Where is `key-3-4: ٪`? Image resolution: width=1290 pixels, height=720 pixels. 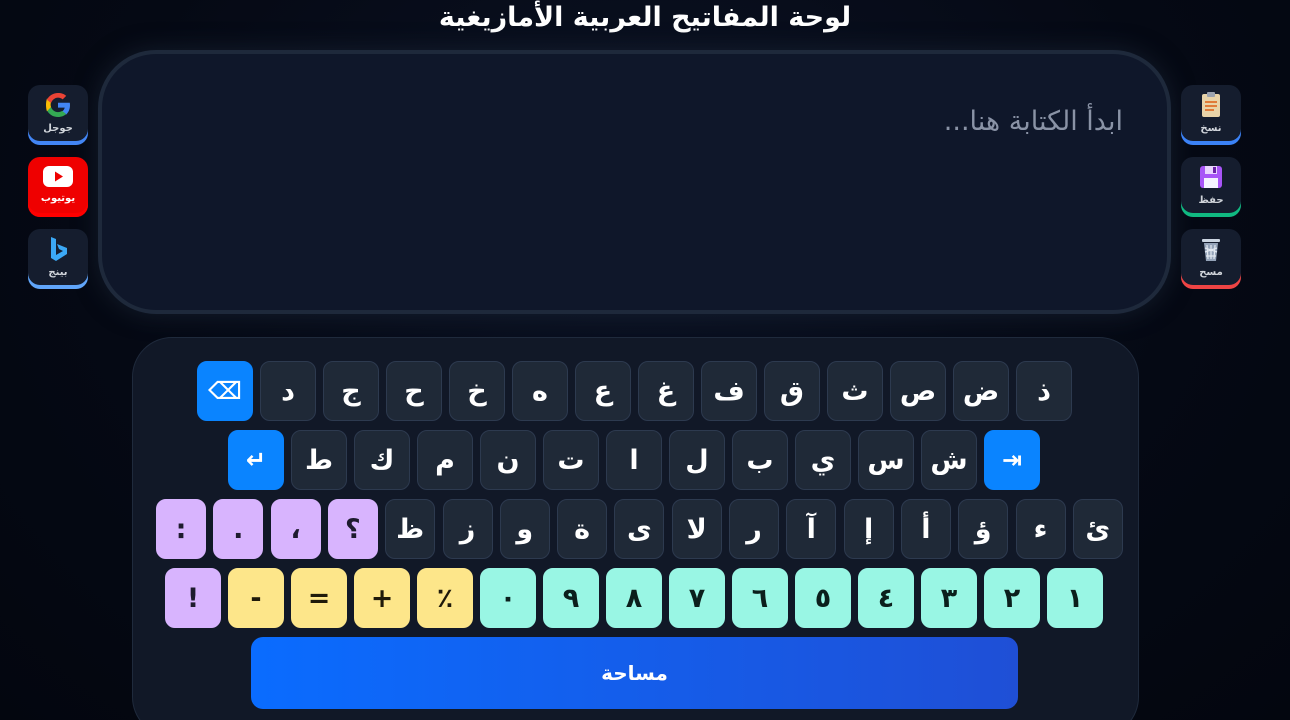 key-3-4: ٪ is located at coordinates (445, 598).